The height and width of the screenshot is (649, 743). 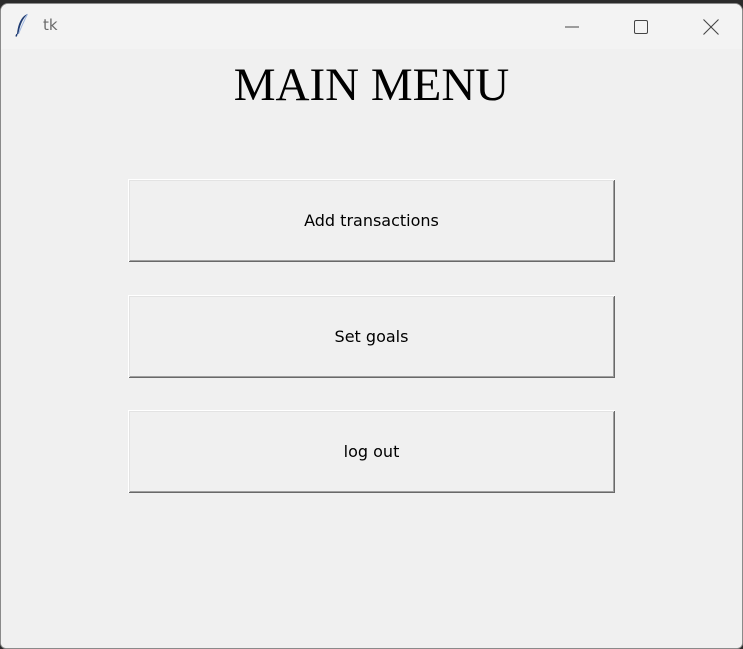 I want to click on set-goals-button: Set goals, so click(x=371, y=336).